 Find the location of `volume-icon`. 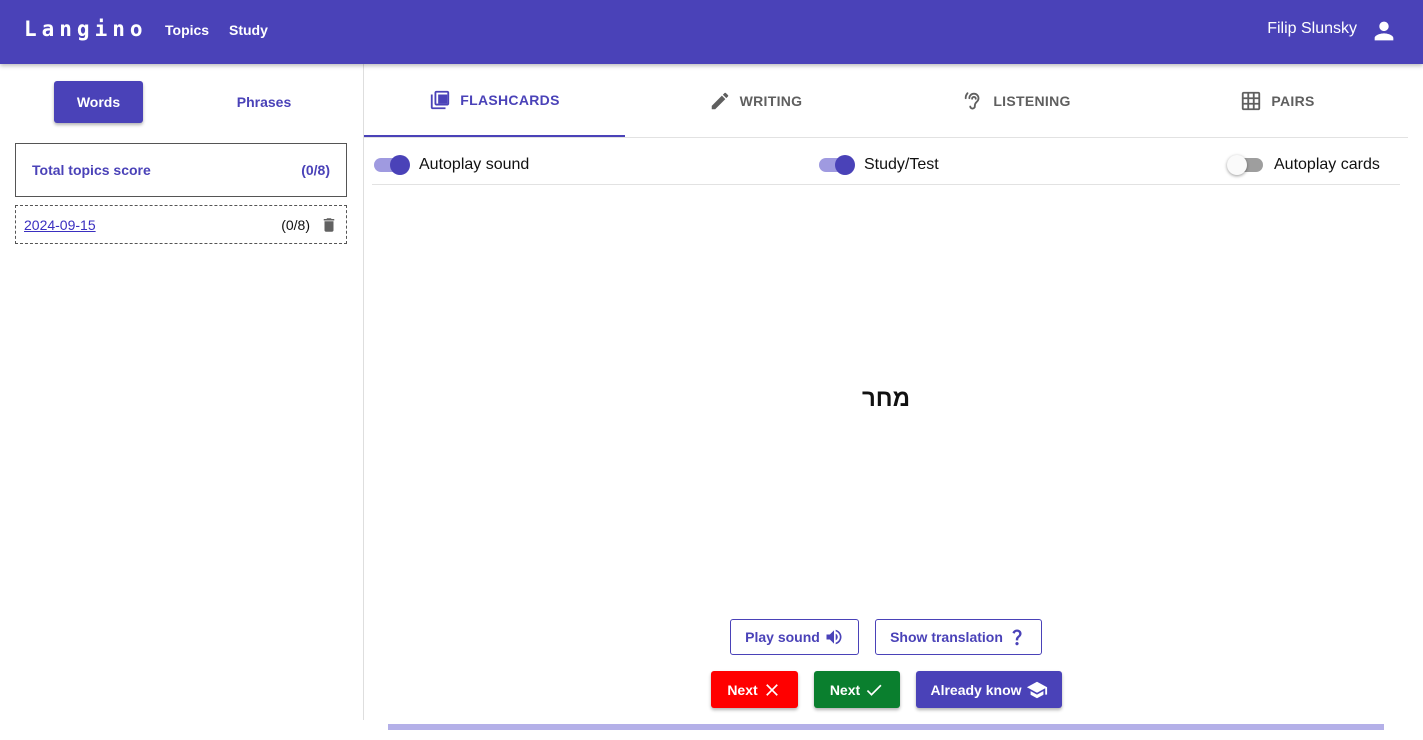

volume-icon is located at coordinates (834, 637).